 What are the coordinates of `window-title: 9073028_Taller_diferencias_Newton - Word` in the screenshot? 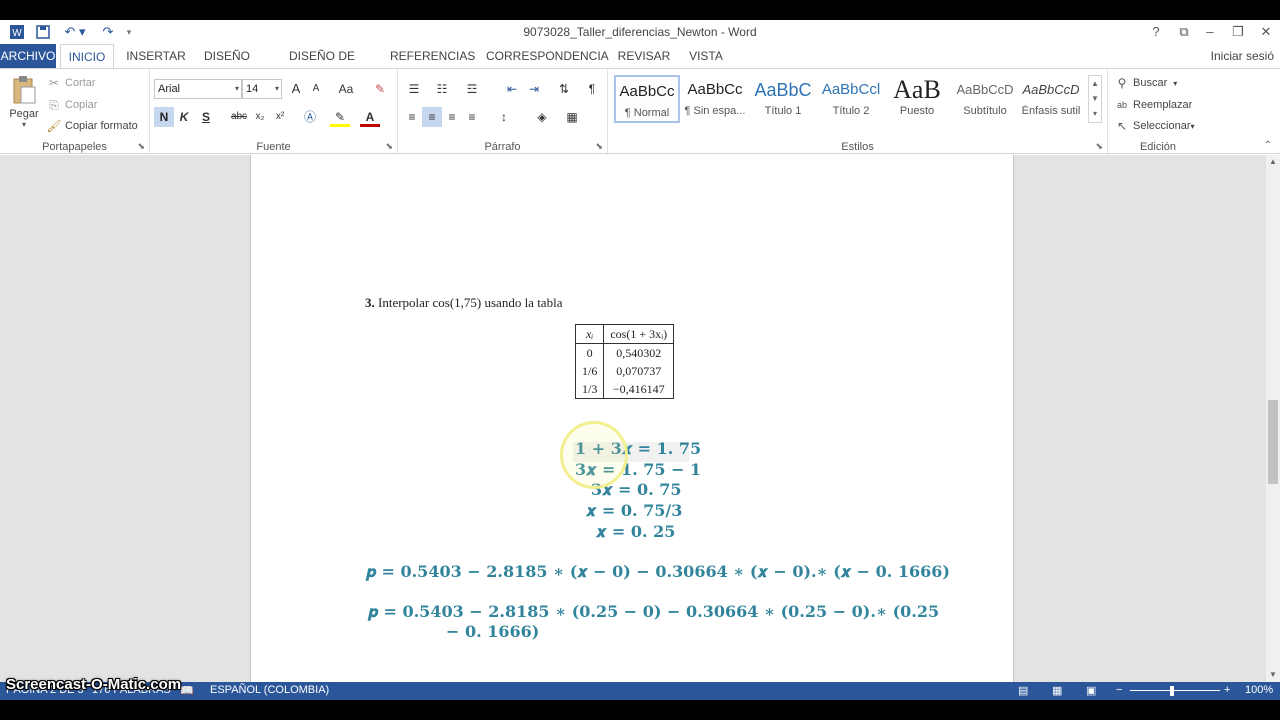 It's located at (640, 32).